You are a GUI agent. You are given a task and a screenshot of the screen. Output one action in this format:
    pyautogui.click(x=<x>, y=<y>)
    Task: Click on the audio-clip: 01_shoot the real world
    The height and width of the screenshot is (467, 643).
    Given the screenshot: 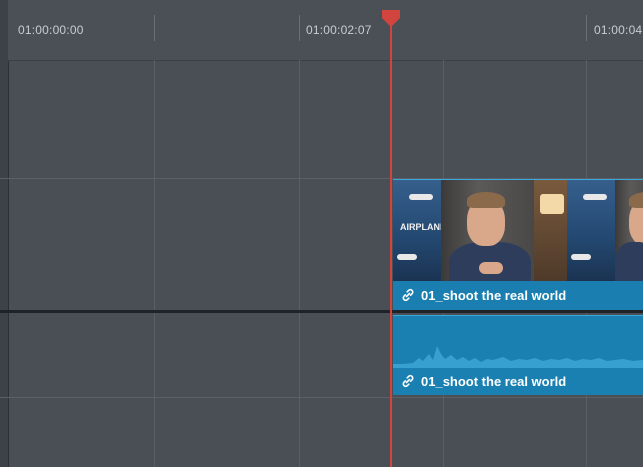 What is the action you would take?
    pyautogui.click(x=518, y=355)
    